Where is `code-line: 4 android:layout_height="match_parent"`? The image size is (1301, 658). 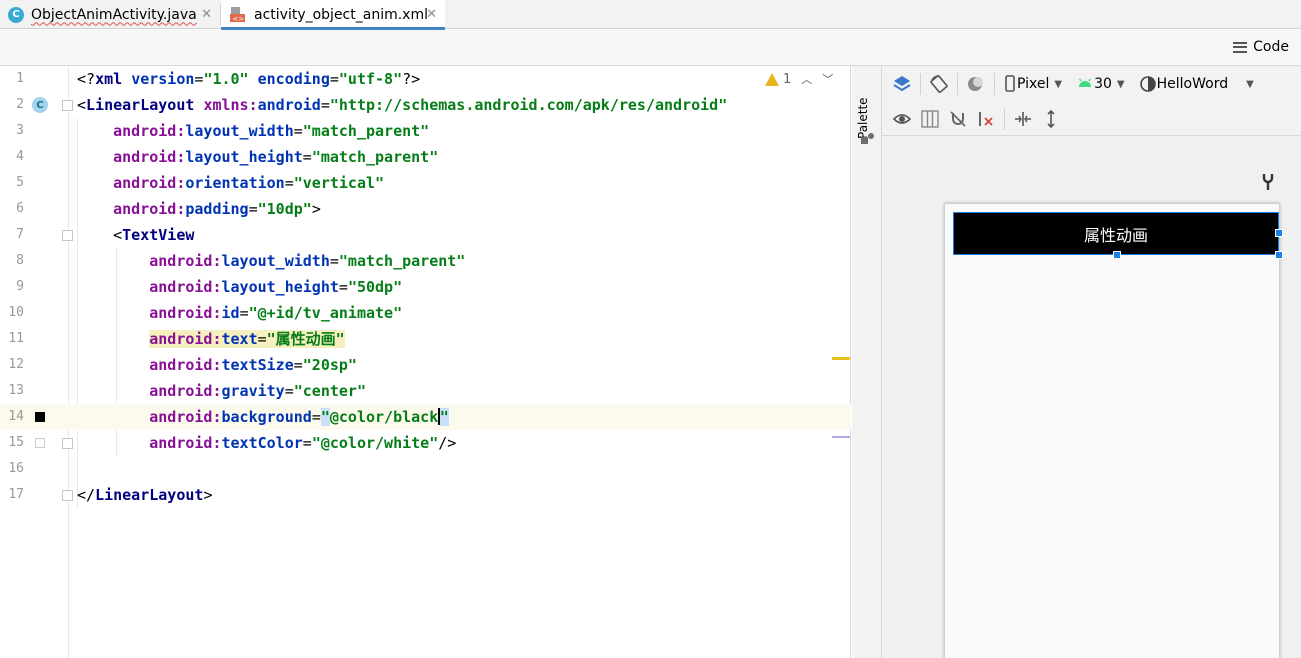
code-line: 4 android:layout_height="match_parent" is located at coordinates (425, 157).